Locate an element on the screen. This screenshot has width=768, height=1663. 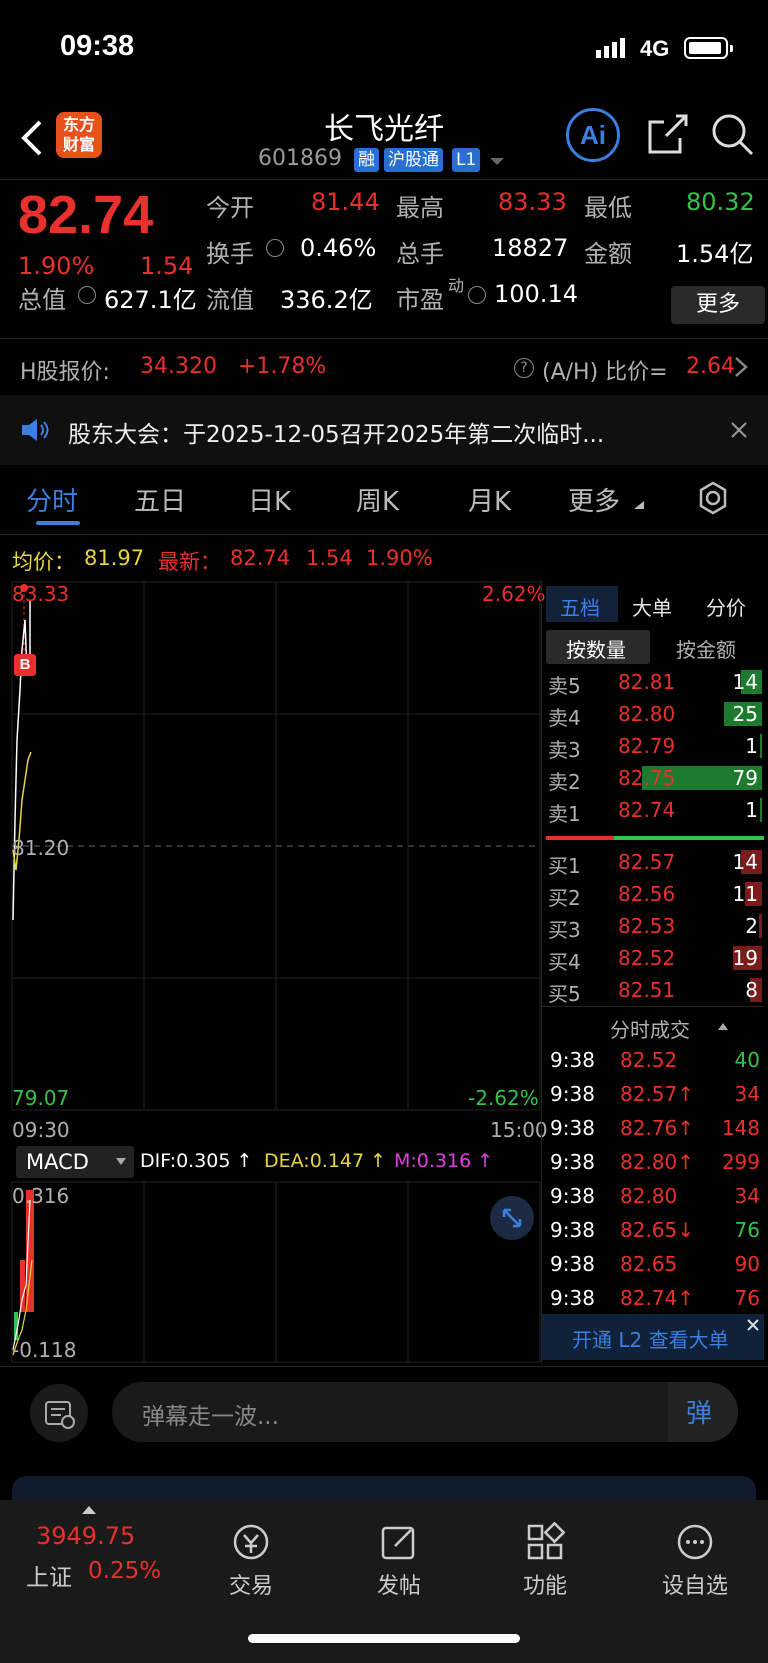
tab-week-k: 周K is located at coordinates (377, 499).